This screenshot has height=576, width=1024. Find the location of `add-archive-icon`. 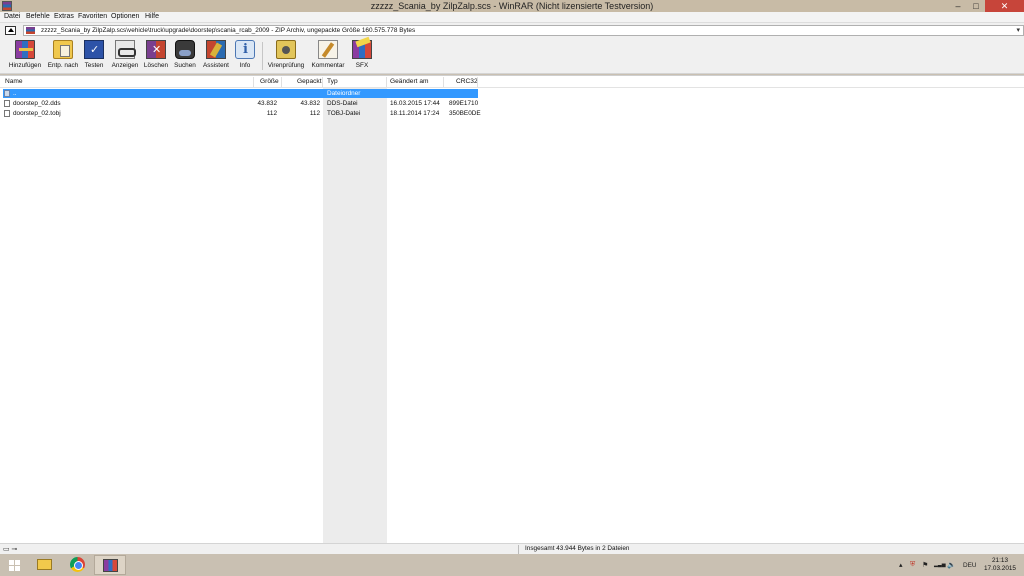

add-archive-icon is located at coordinates (25, 49).